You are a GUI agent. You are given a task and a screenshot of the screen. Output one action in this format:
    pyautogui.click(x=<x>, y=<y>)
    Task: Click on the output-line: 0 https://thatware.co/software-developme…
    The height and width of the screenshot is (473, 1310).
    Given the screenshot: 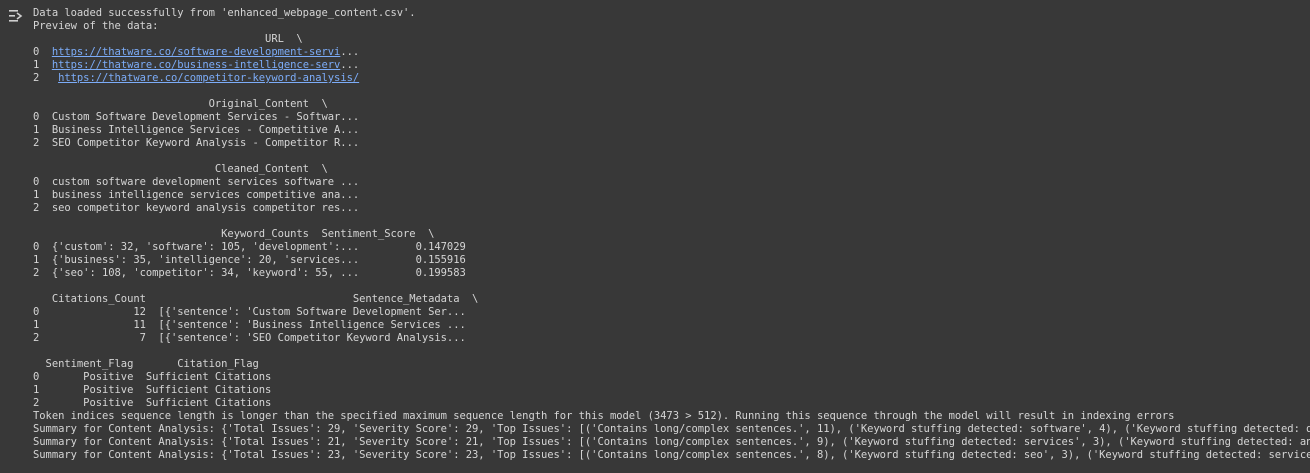 What is the action you would take?
    pyautogui.click(x=671, y=52)
    